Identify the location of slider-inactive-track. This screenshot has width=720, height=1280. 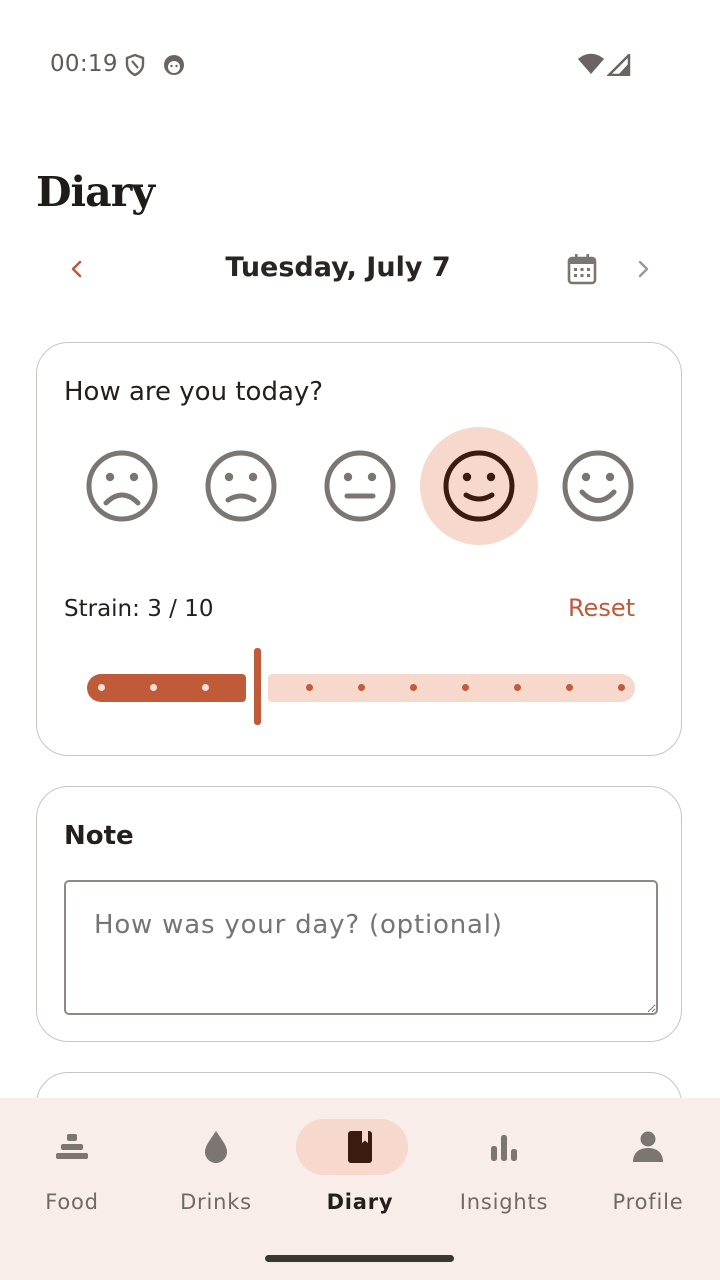
(451, 688).